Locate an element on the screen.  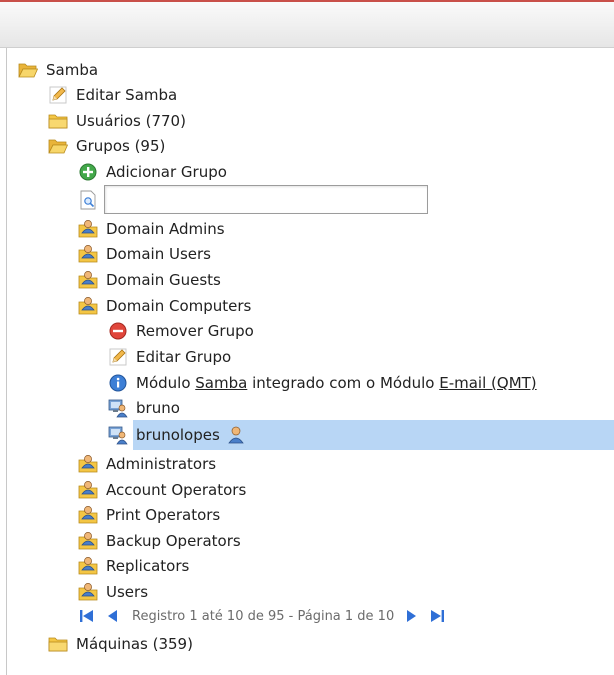
group-item: Users is located at coordinates (113, 592).